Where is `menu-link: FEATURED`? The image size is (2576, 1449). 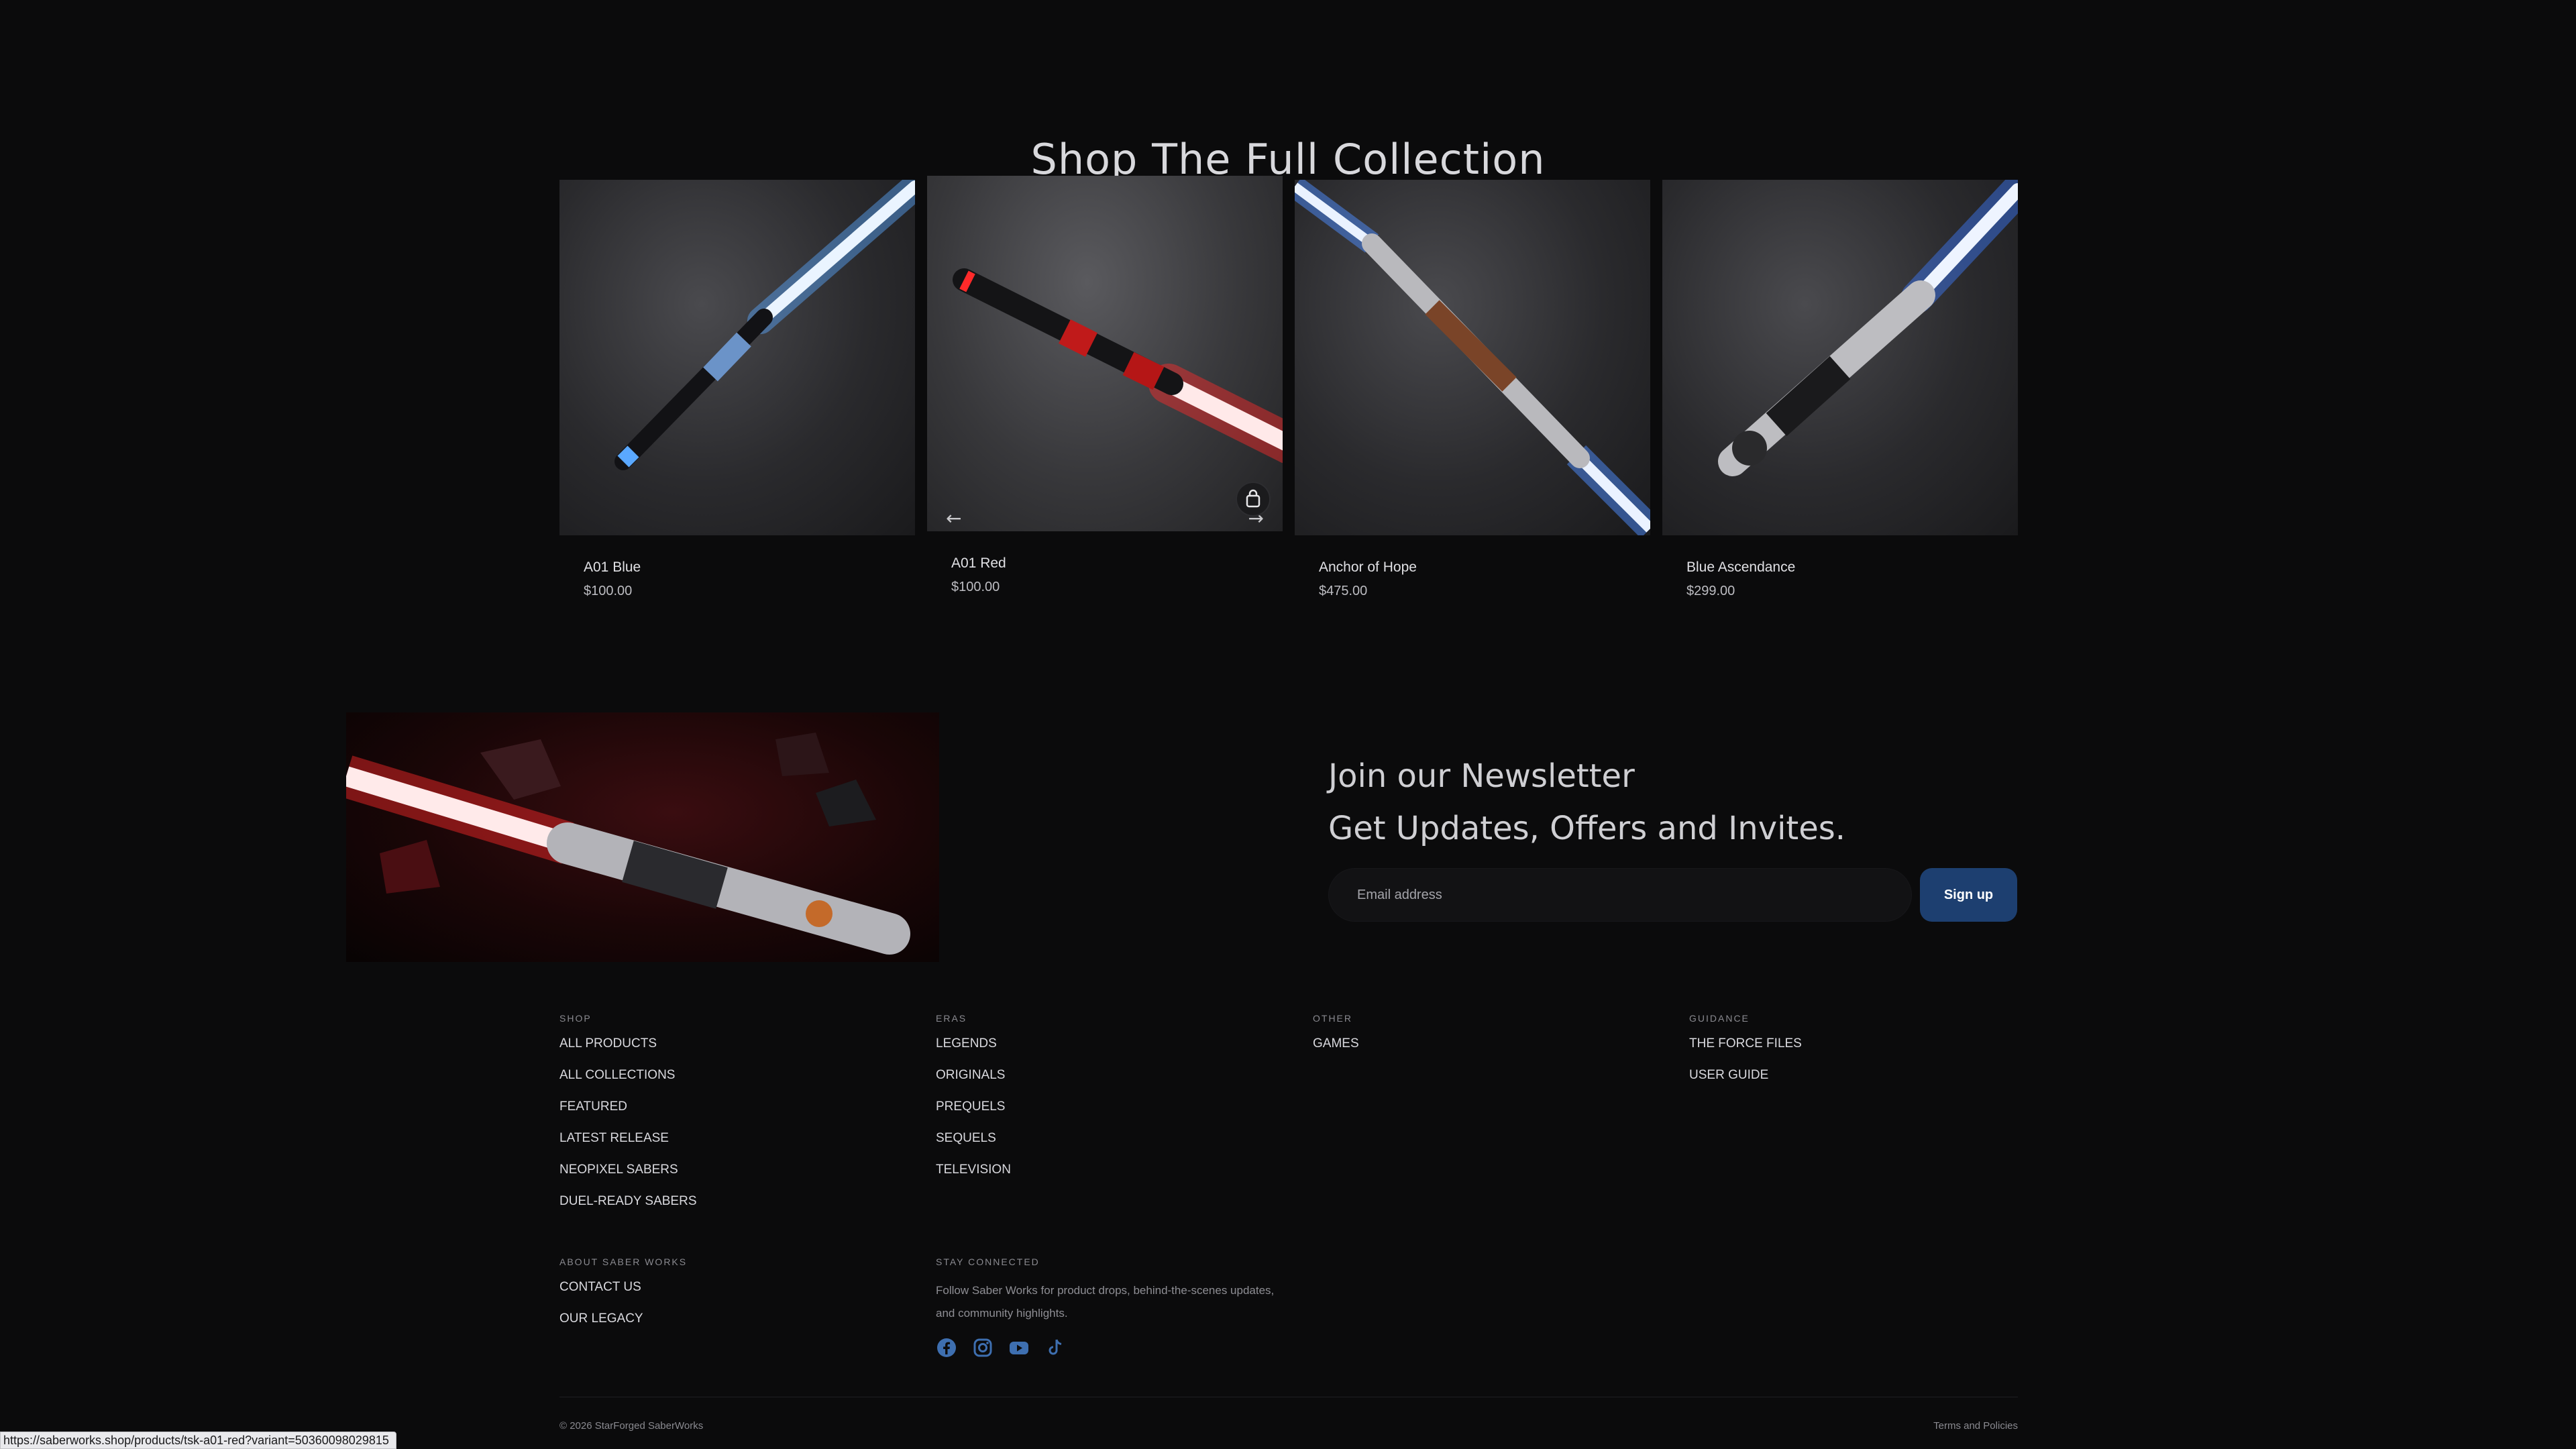 menu-link: FEATURED is located at coordinates (628, 1114).